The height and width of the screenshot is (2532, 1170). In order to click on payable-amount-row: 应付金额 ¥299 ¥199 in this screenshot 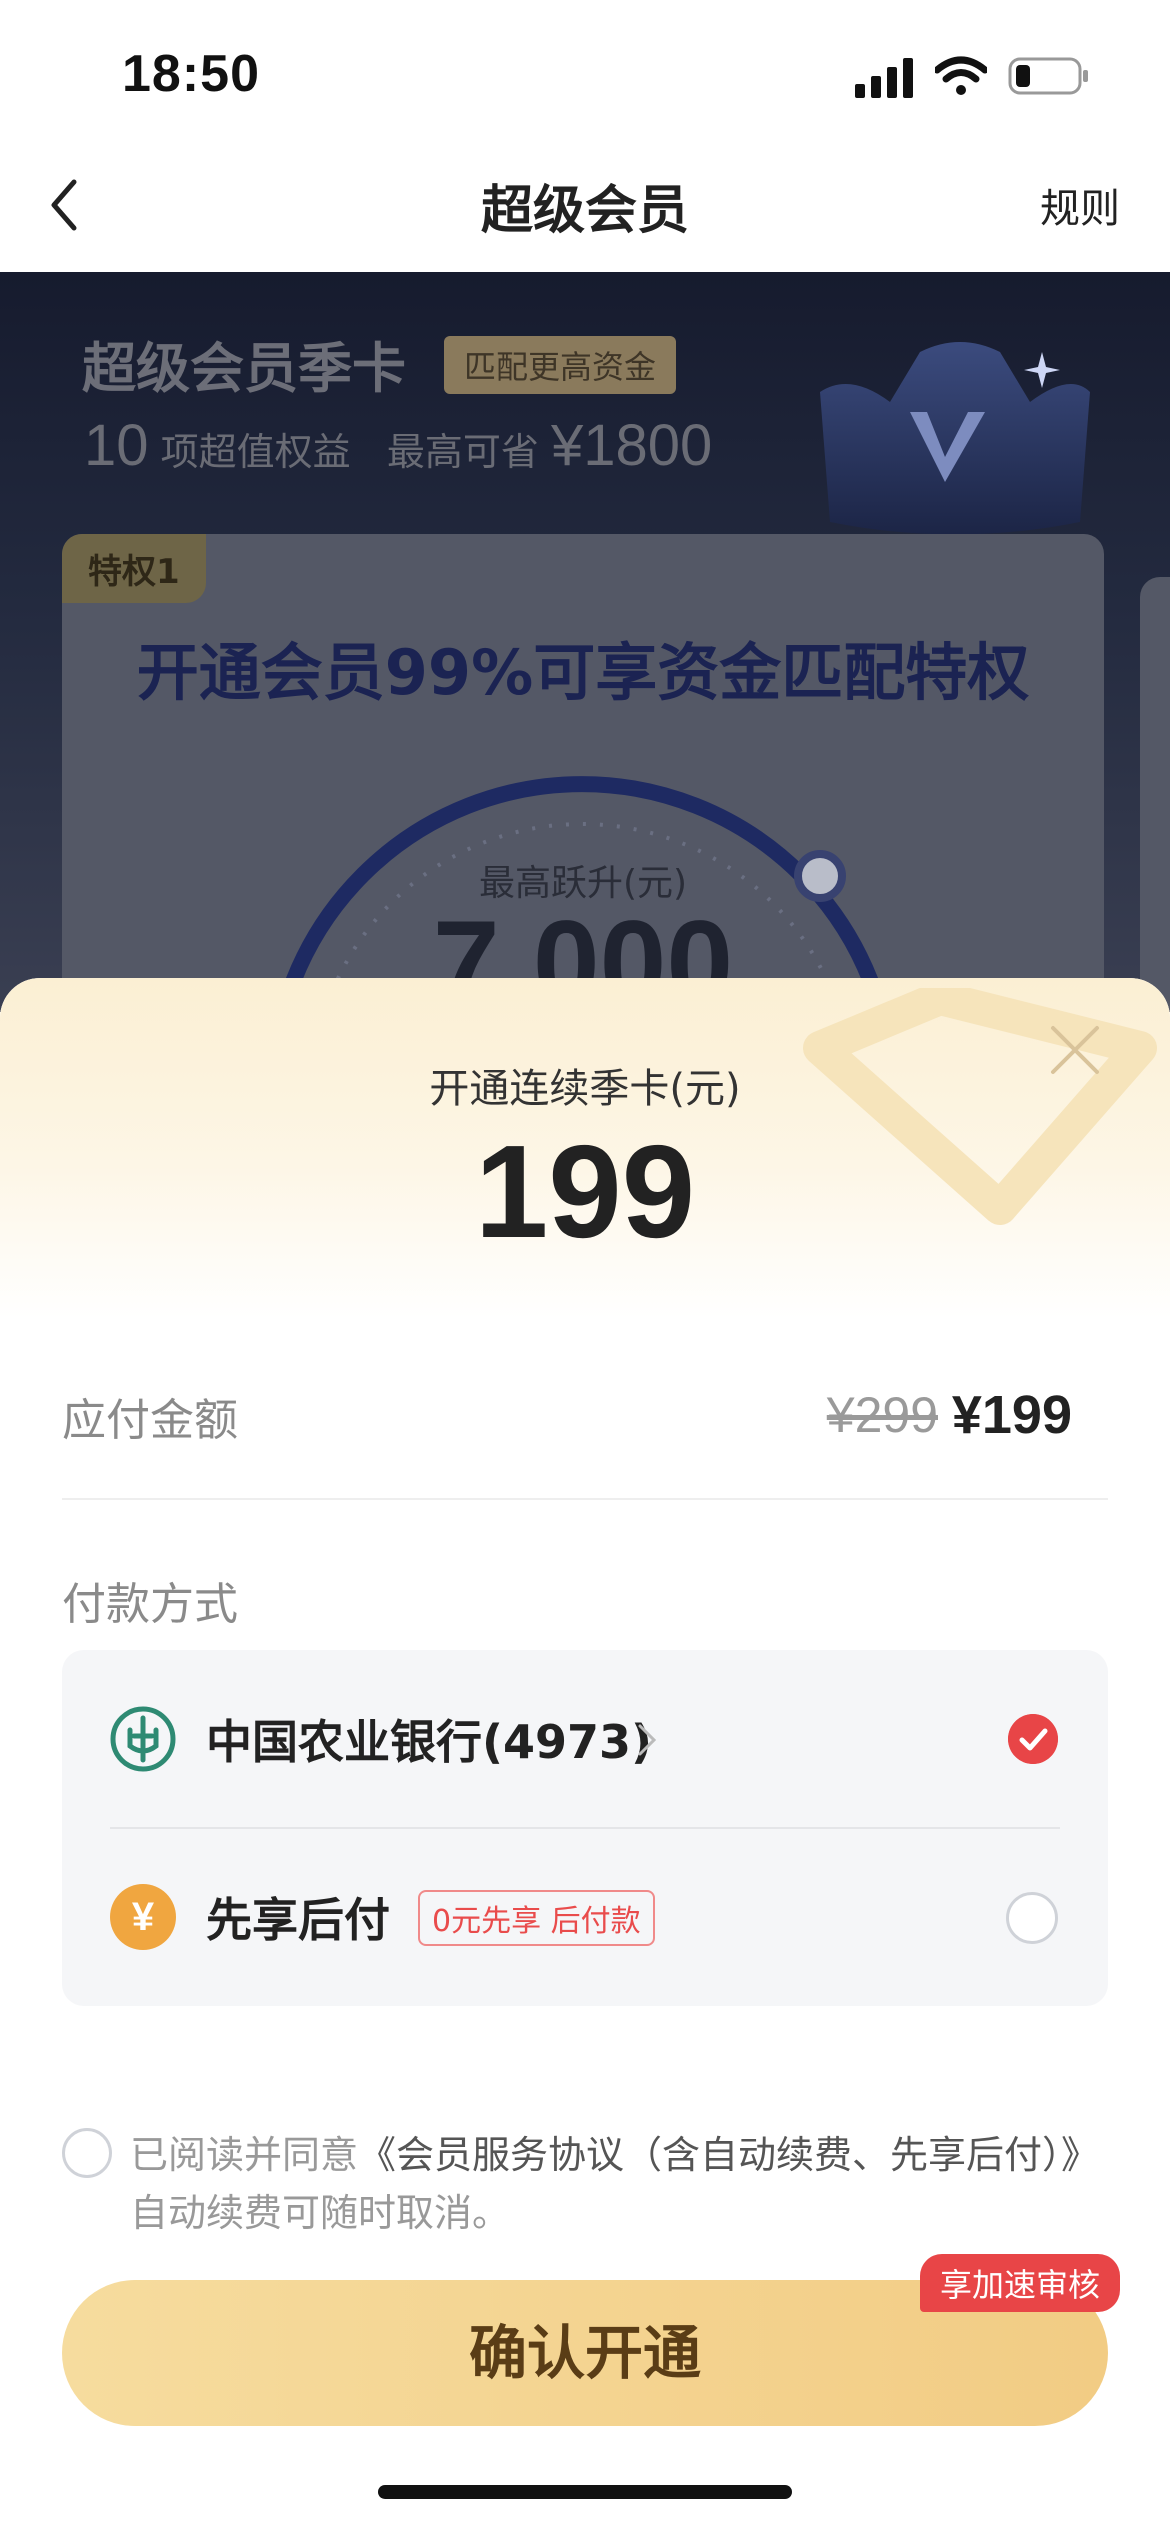, I will do `click(585, 1434)`.